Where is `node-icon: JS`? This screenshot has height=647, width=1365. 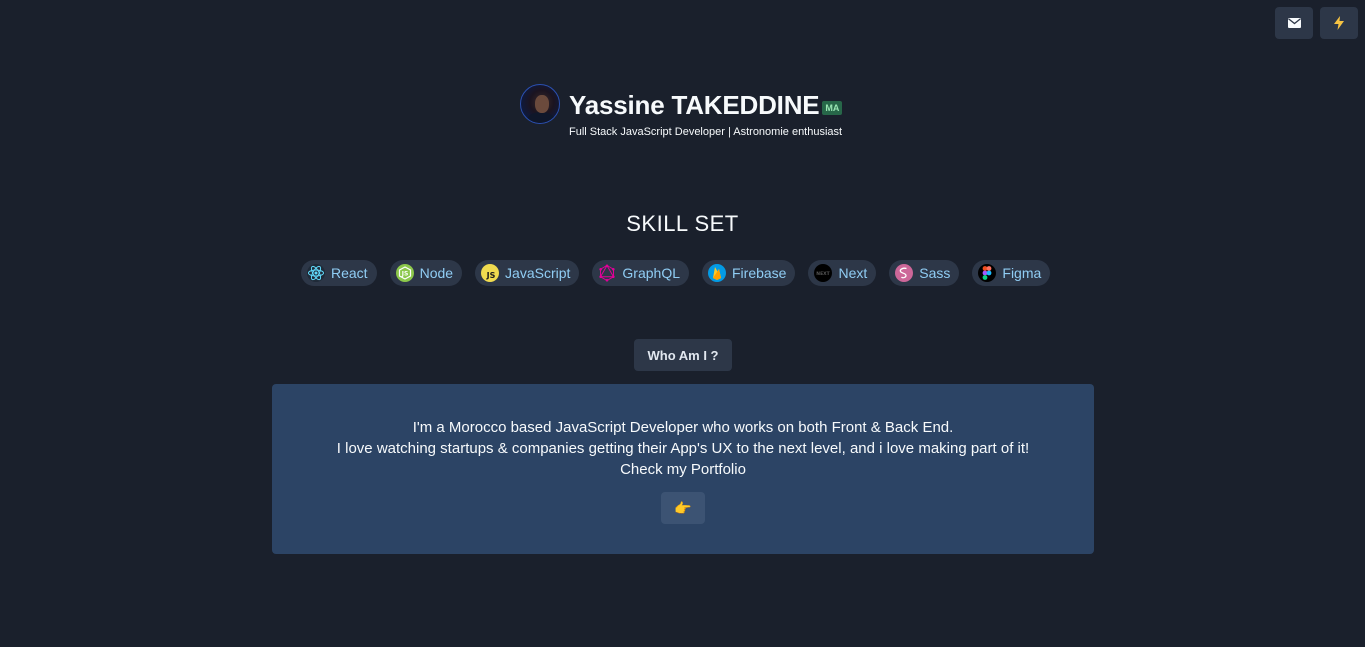
node-icon: JS is located at coordinates (404, 273).